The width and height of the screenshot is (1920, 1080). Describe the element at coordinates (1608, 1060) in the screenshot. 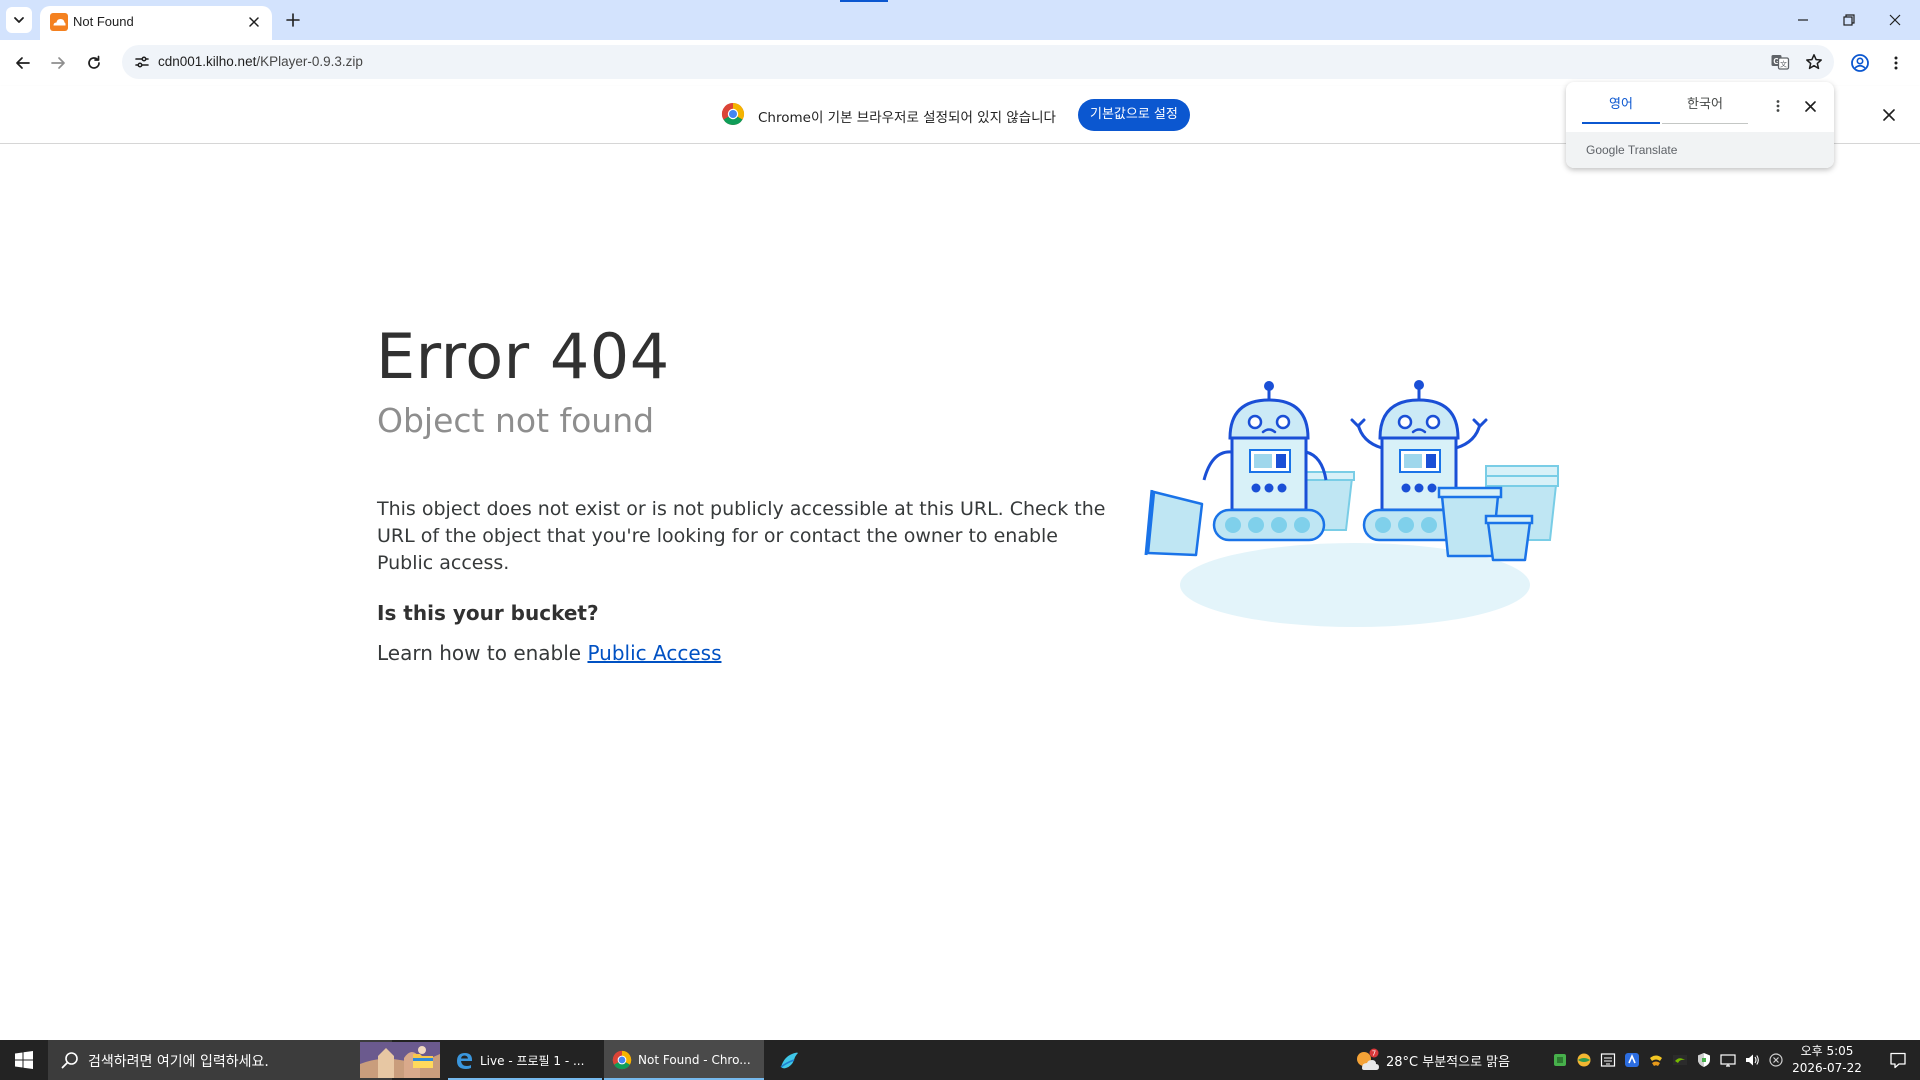

I see `tray-ime-icon` at that location.